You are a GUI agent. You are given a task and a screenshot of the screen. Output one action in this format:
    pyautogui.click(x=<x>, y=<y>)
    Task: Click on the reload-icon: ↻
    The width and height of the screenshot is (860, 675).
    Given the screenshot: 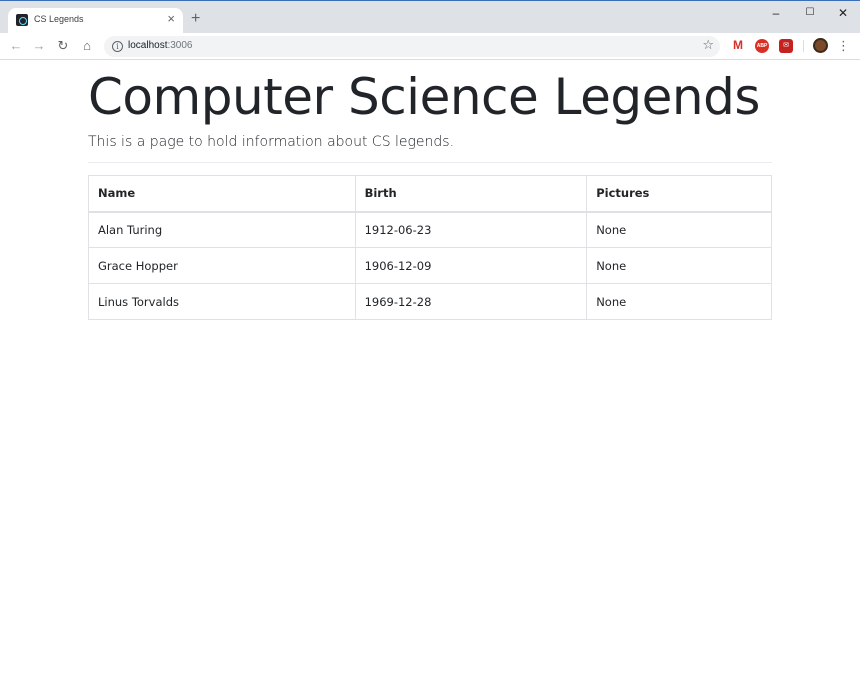 What is the action you would take?
    pyautogui.click(x=63, y=46)
    